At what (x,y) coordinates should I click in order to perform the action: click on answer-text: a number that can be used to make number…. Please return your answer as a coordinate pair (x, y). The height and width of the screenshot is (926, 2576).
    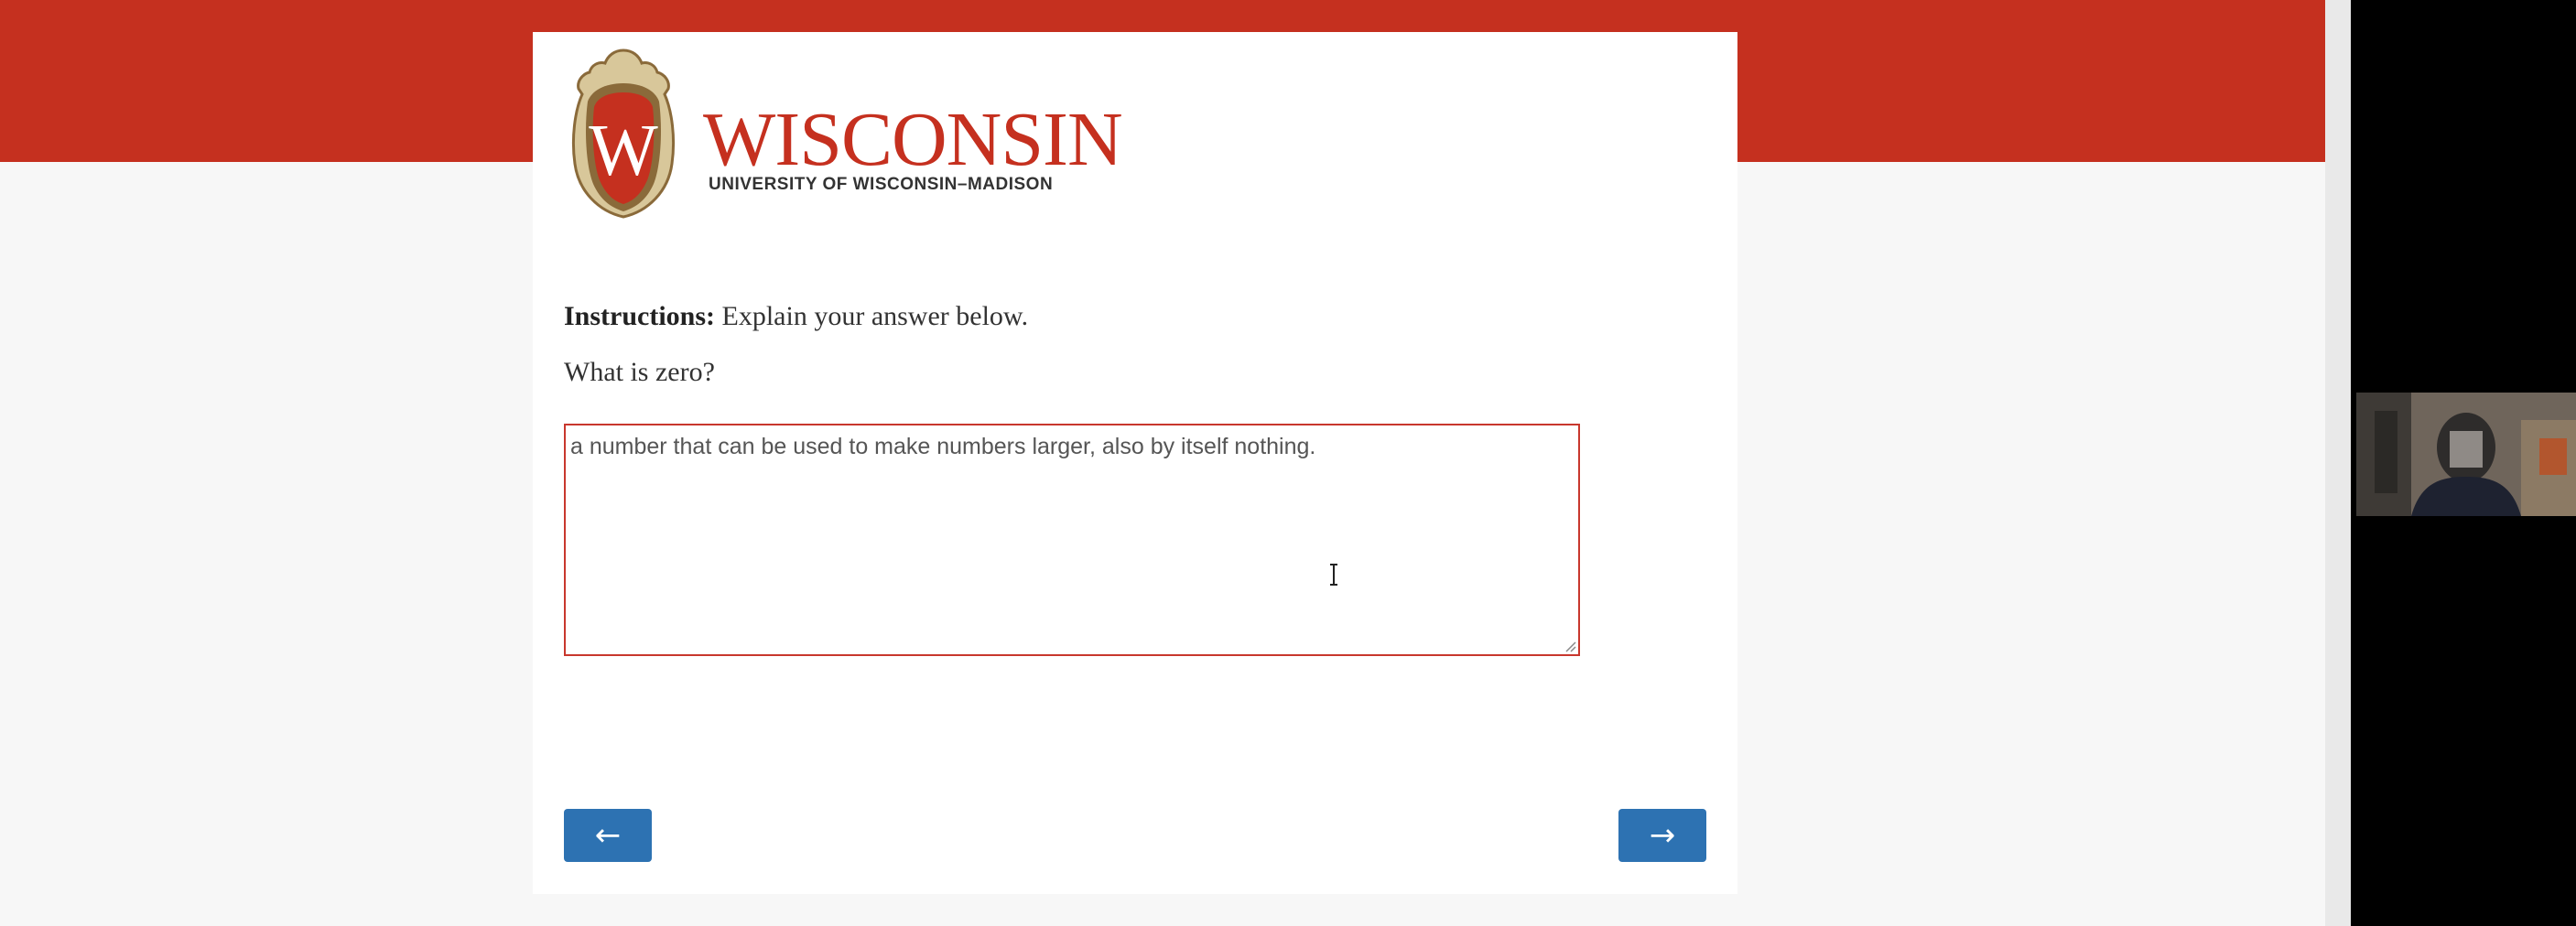
    Looking at the image, I should click on (943, 446).